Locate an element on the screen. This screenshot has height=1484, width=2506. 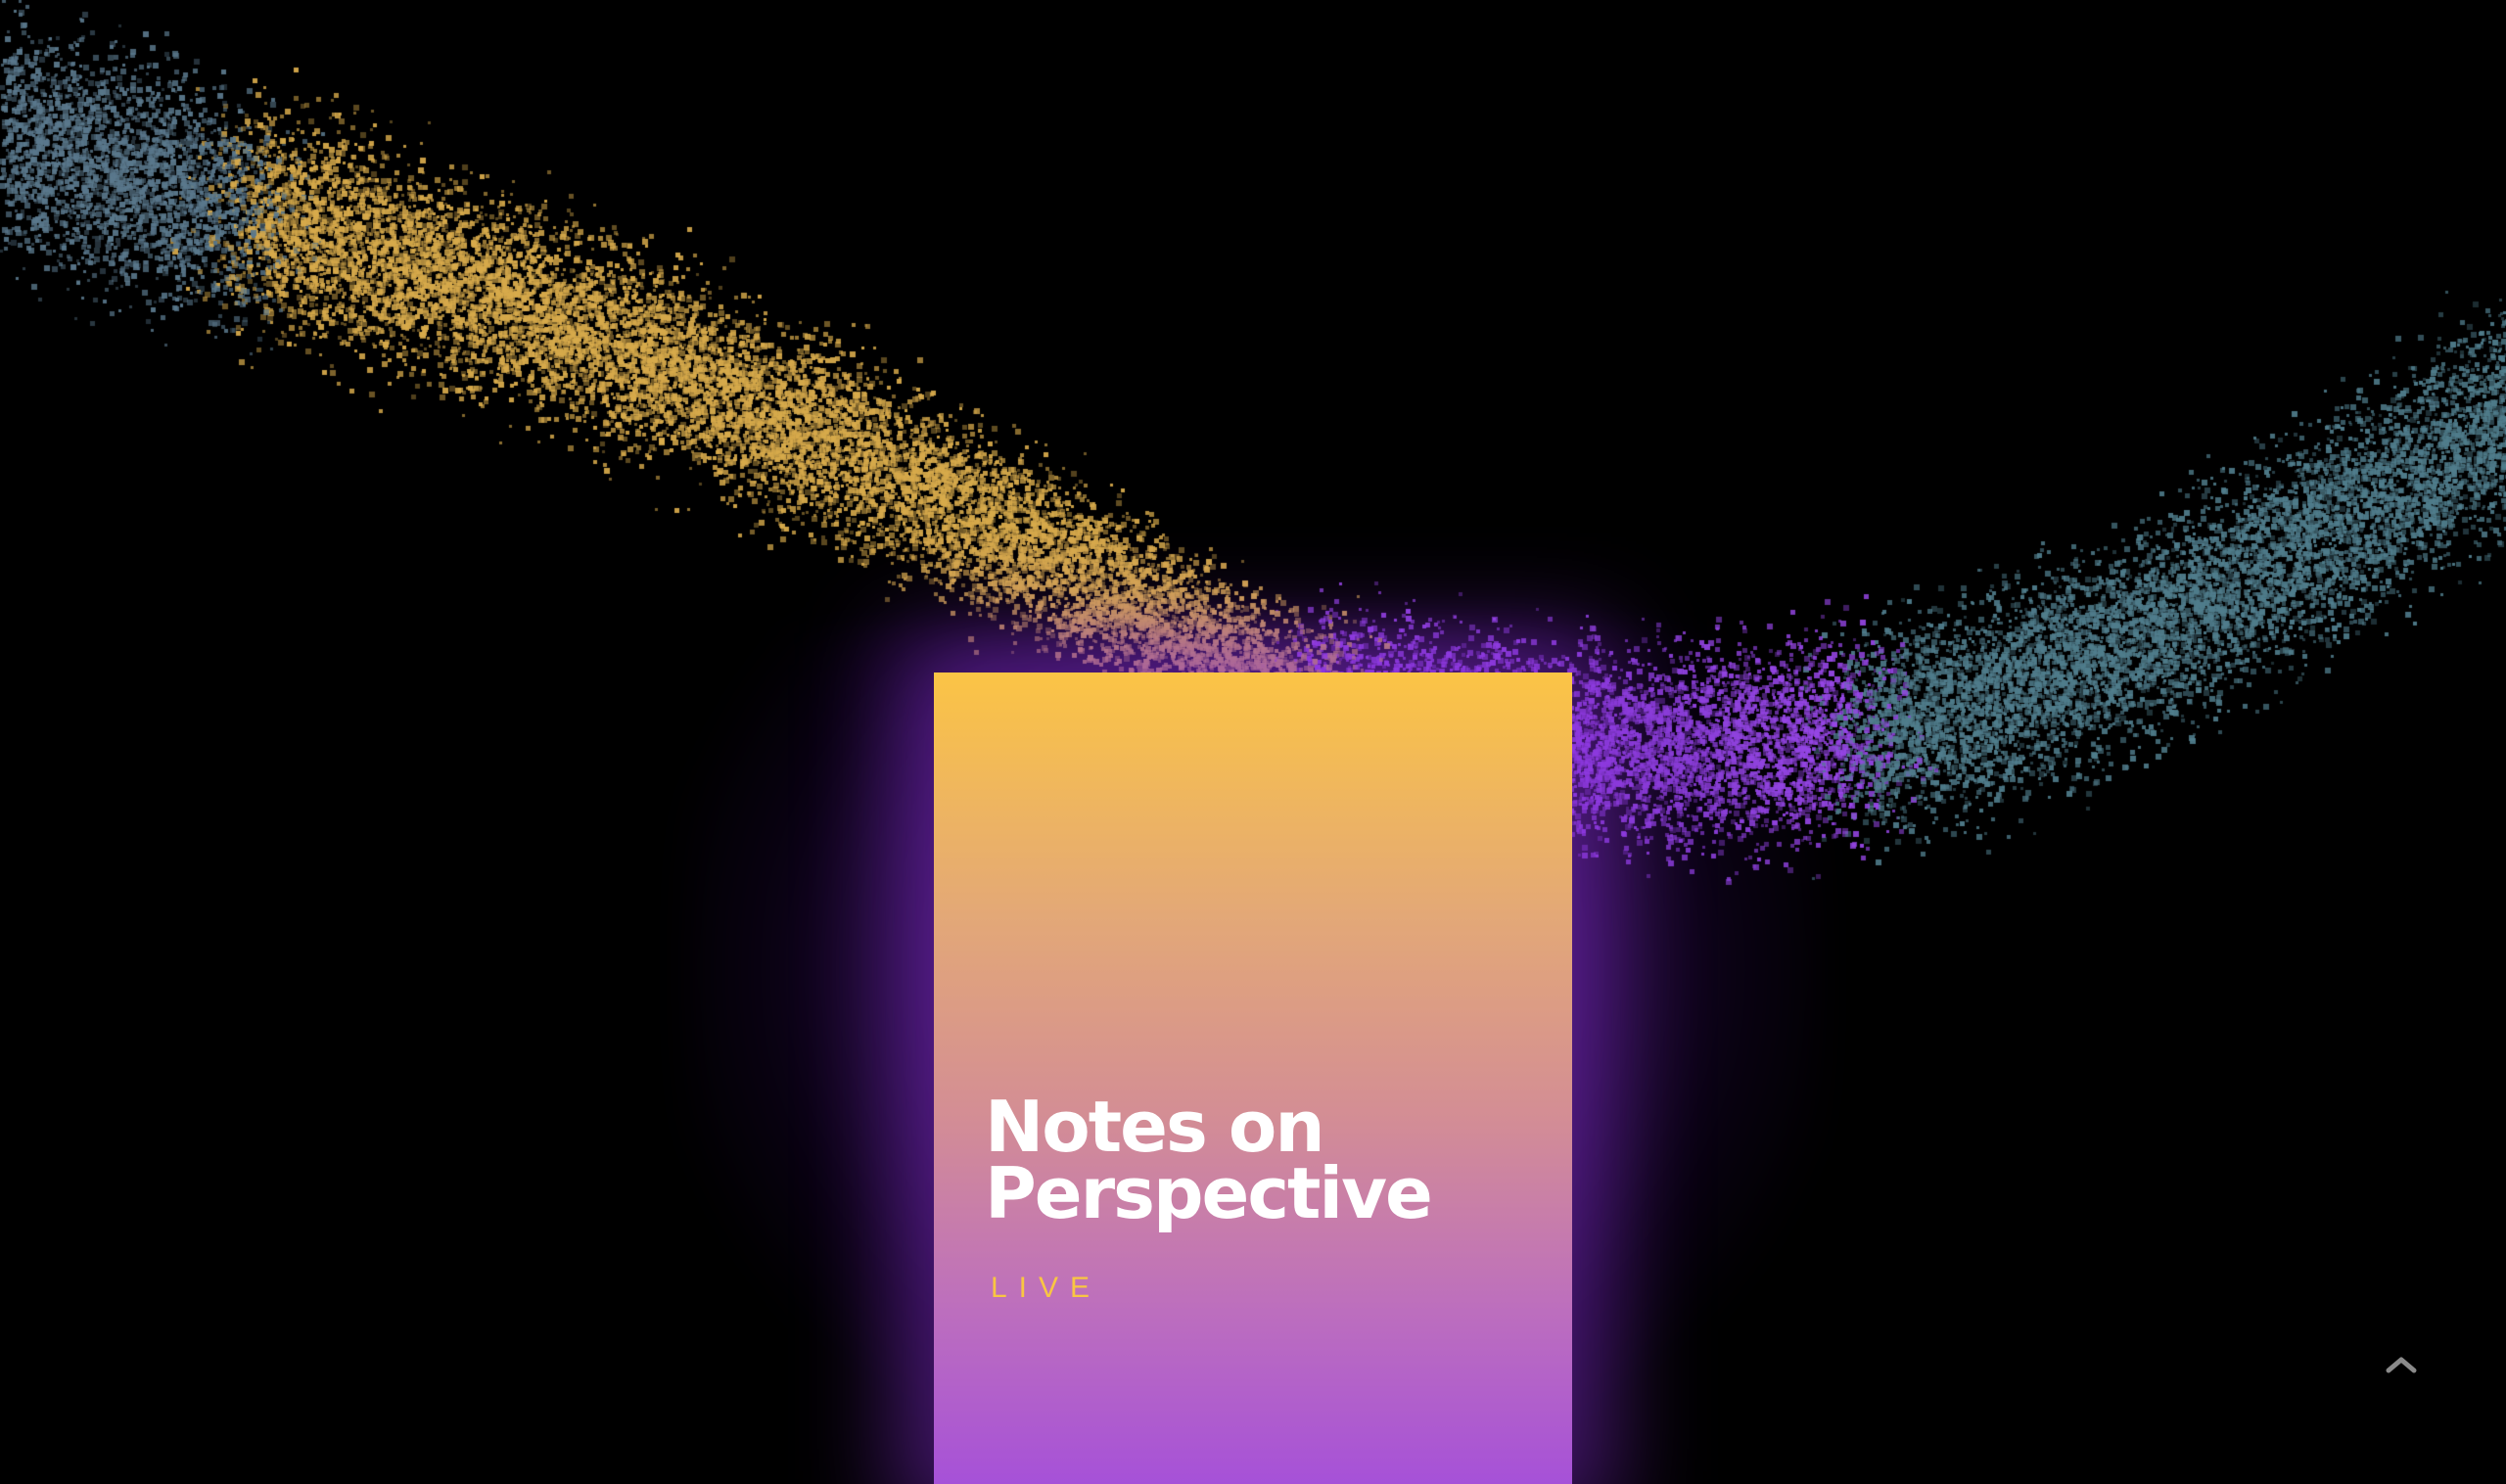
hero-title: Notes on Perspective is located at coordinates (1209, 1160).